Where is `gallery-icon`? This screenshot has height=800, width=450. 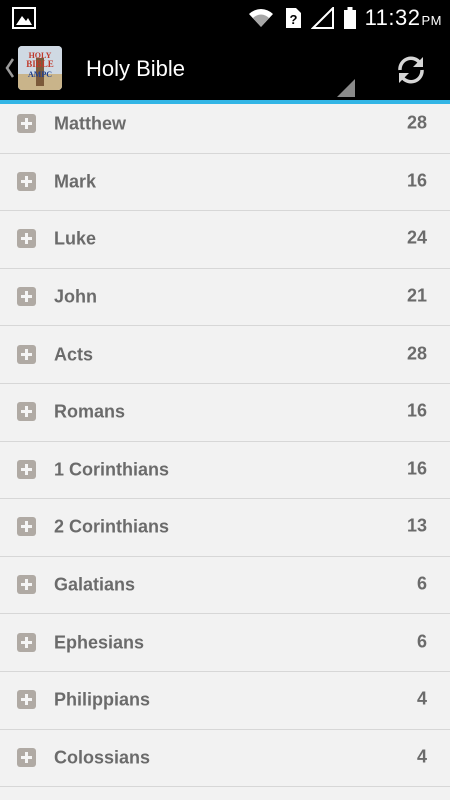
gallery-icon is located at coordinates (24, 18).